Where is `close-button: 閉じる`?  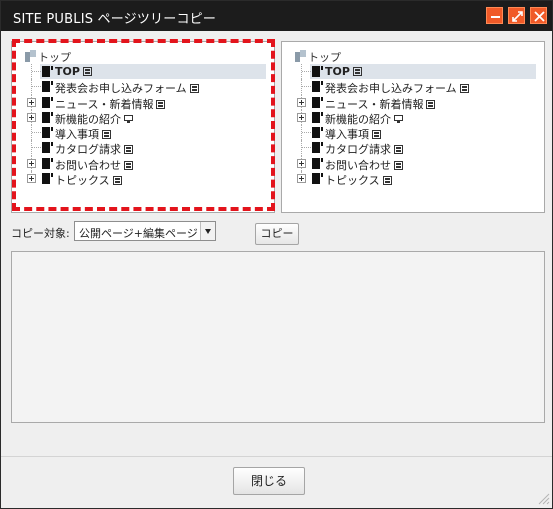
close-button: 閉じる is located at coordinates (269, 481).